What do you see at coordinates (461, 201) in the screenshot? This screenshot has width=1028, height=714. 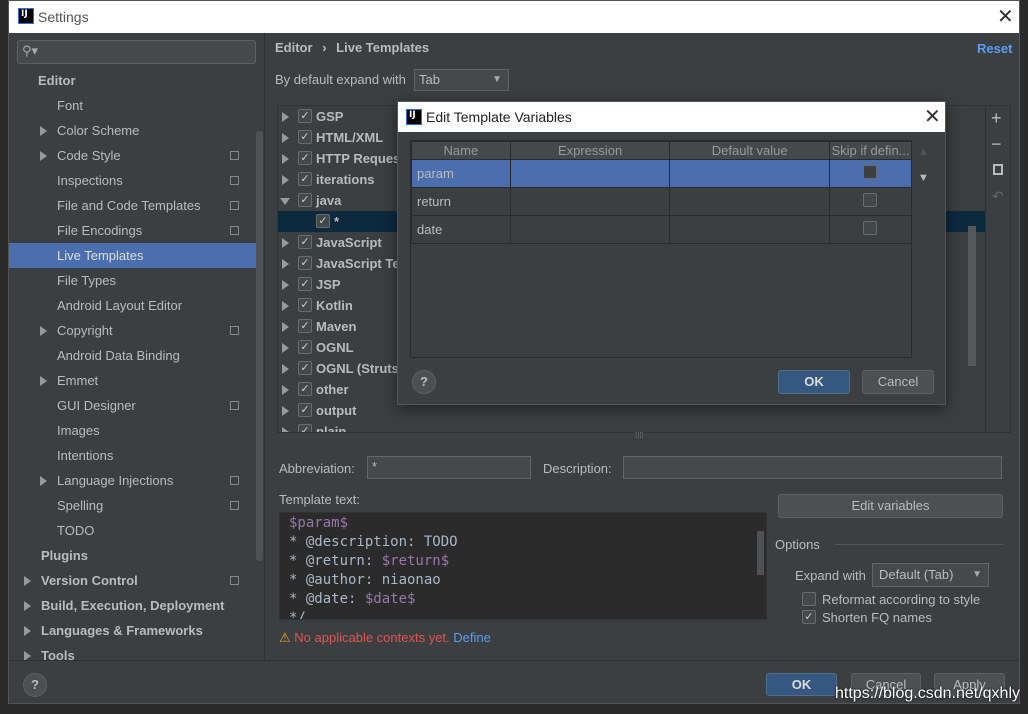 I see `variable-name-cell: return` at bounding box center [461, 201].